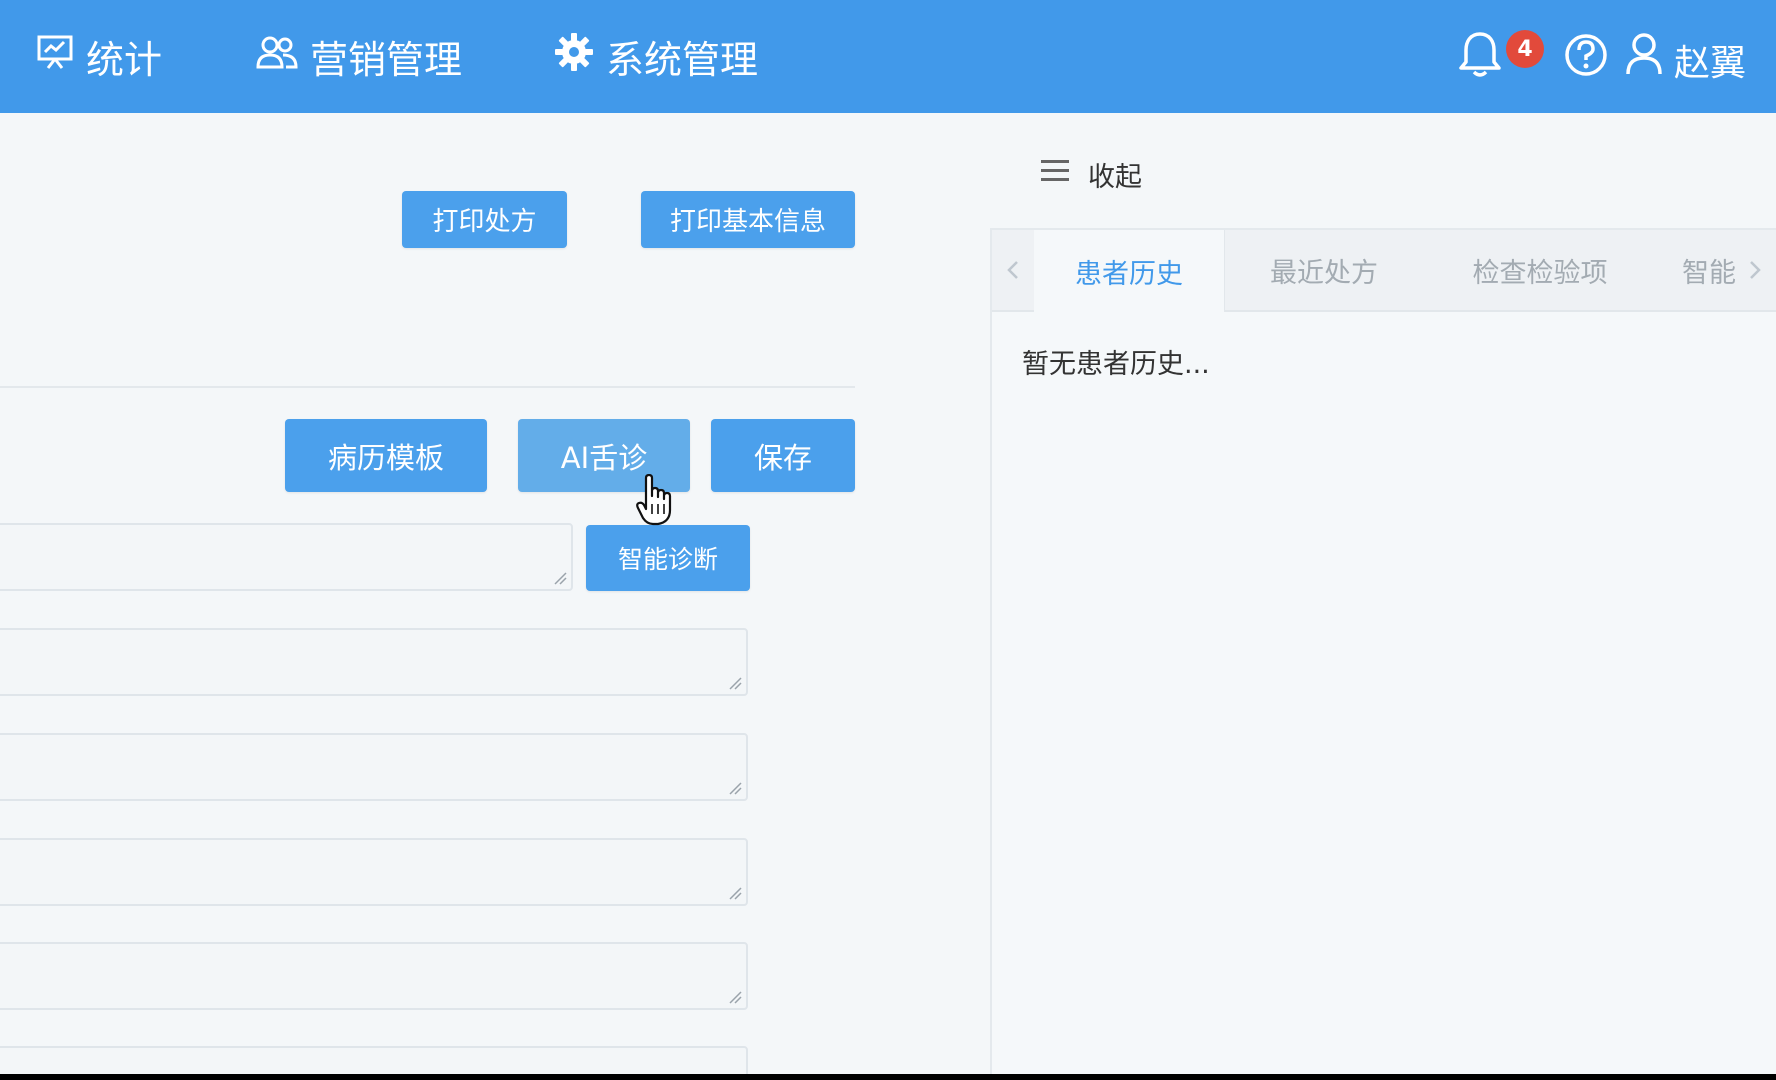  I want to click on tab-smart: 智能, so click(1696, 270).